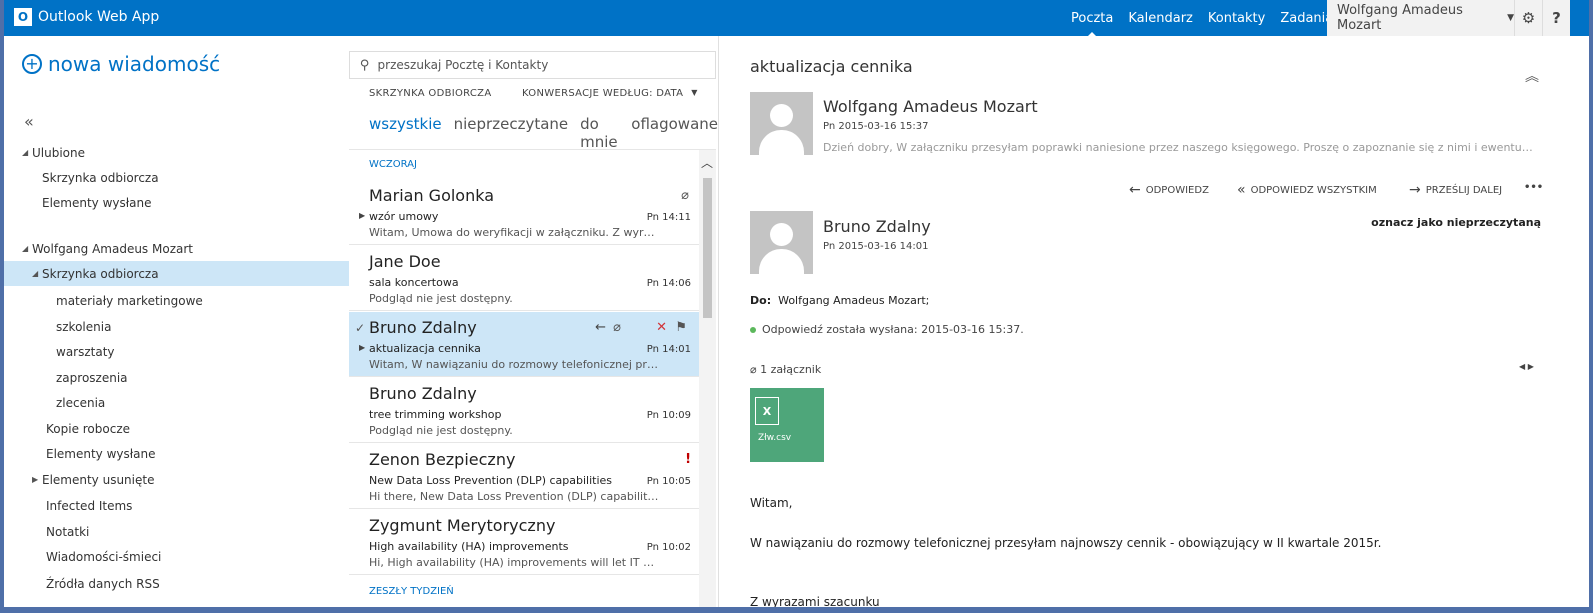 The height and width of the screenshot is (613, 1593). What do you see at coordinates (681, 327) in the screenshot?
I see `flag-icon: ⚑` at bounding box center [681, 327].